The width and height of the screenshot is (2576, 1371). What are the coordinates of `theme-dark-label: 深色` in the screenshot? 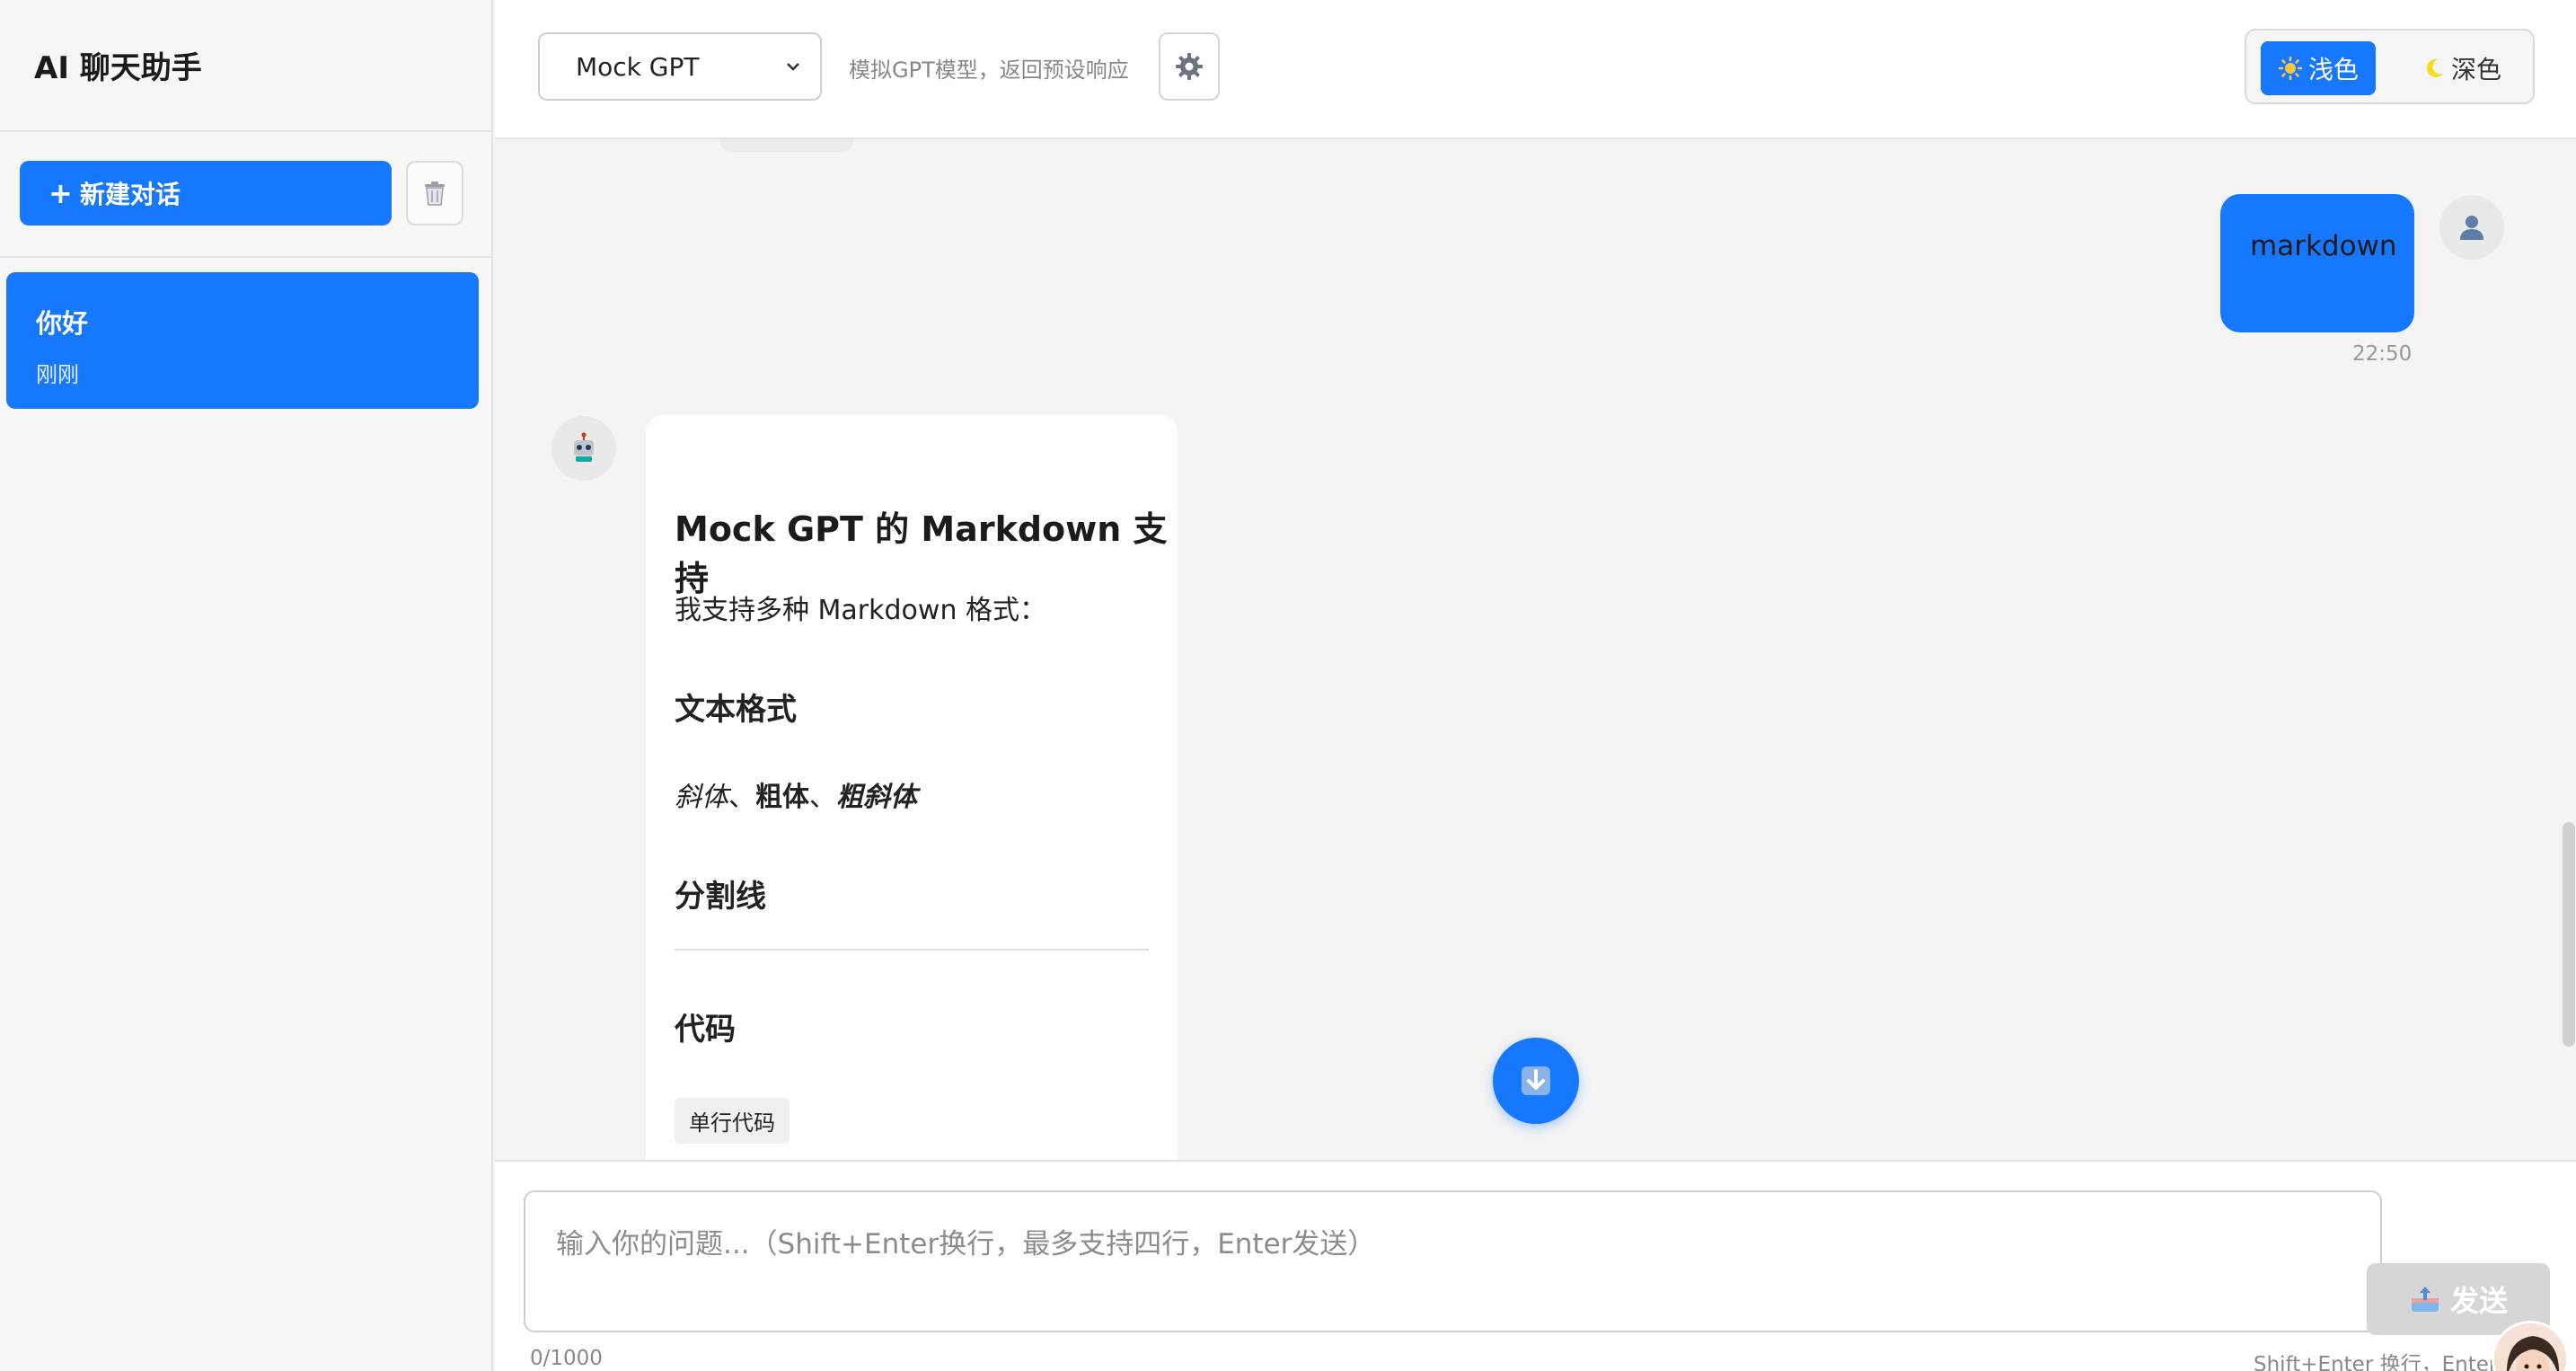 It's located at (2475, 69).